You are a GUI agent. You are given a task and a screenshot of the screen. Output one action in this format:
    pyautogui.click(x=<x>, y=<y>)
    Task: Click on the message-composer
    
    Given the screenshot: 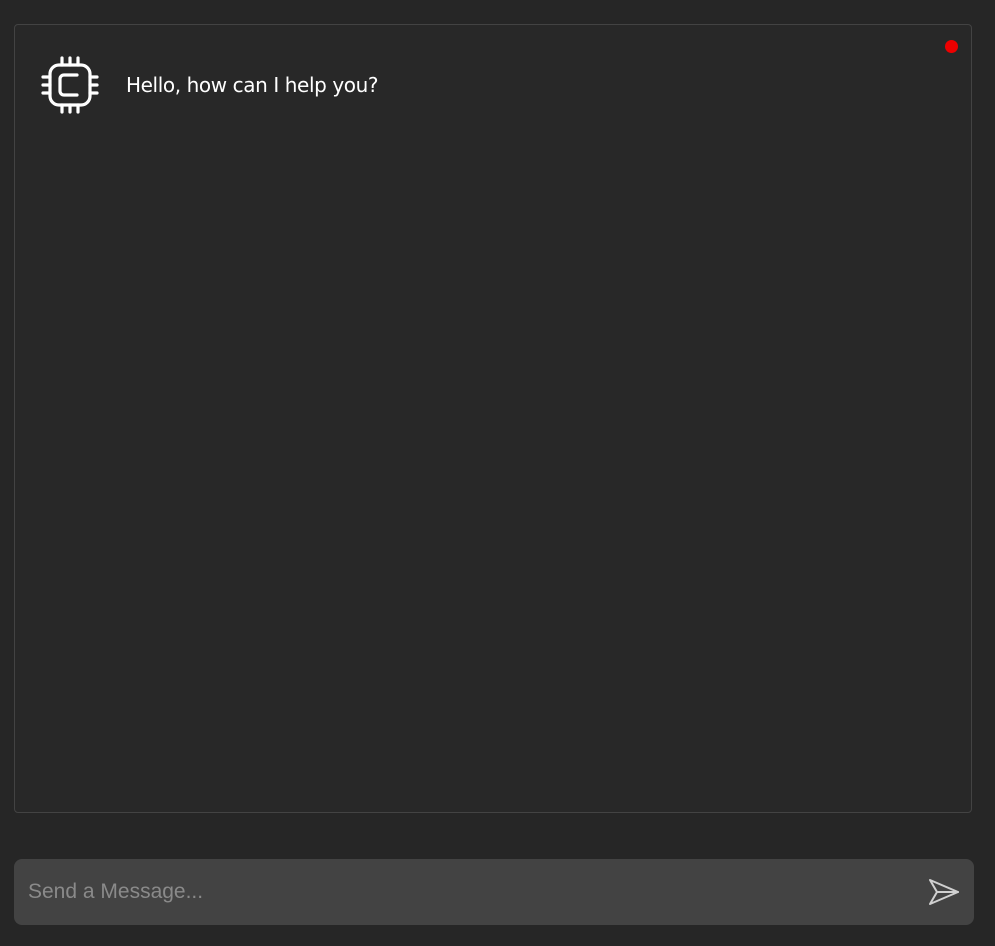 What is the action you would take?
    pyautogui.click(x=494, y=892)
    